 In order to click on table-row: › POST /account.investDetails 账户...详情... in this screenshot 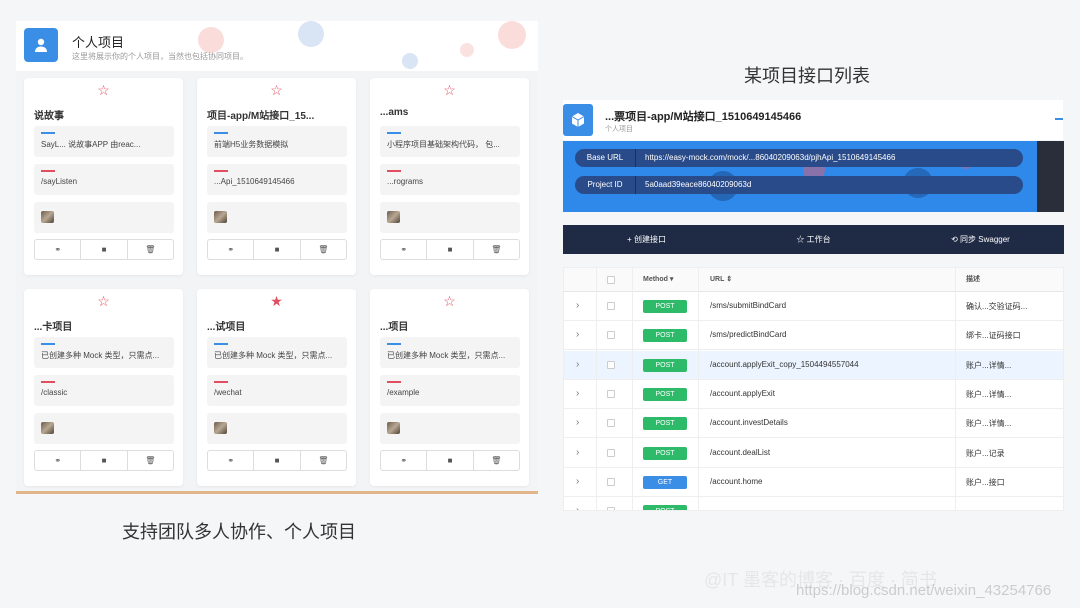, I will do `click(813, 424)`.